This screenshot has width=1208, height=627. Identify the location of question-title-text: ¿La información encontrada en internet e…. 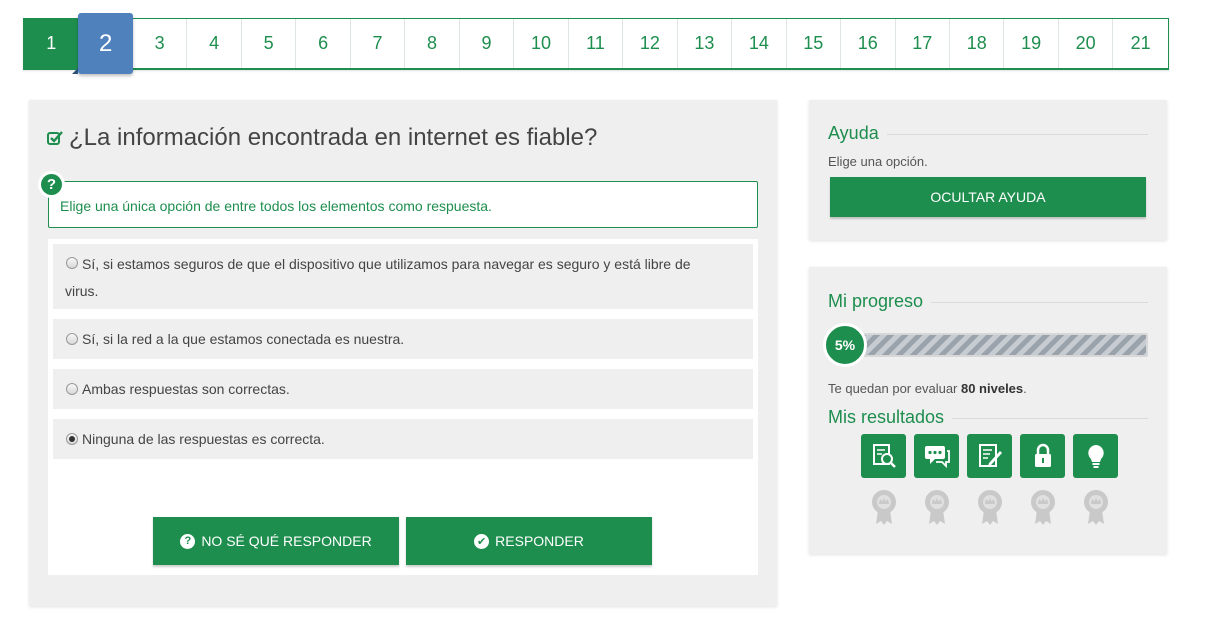
(333, 137).